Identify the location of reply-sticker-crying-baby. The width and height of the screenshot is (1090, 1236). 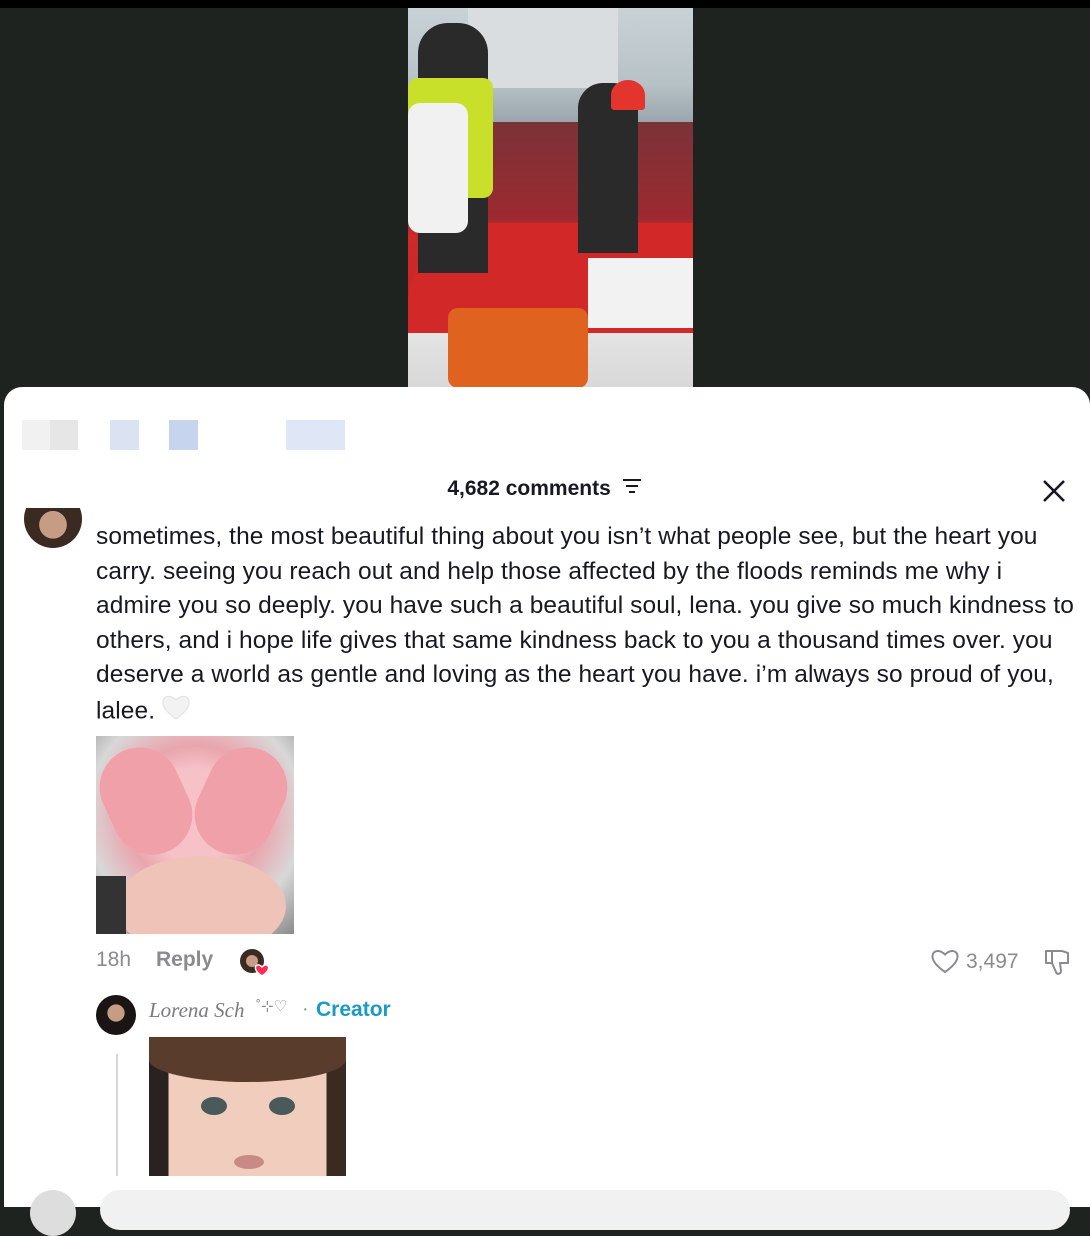
(247, 1106).